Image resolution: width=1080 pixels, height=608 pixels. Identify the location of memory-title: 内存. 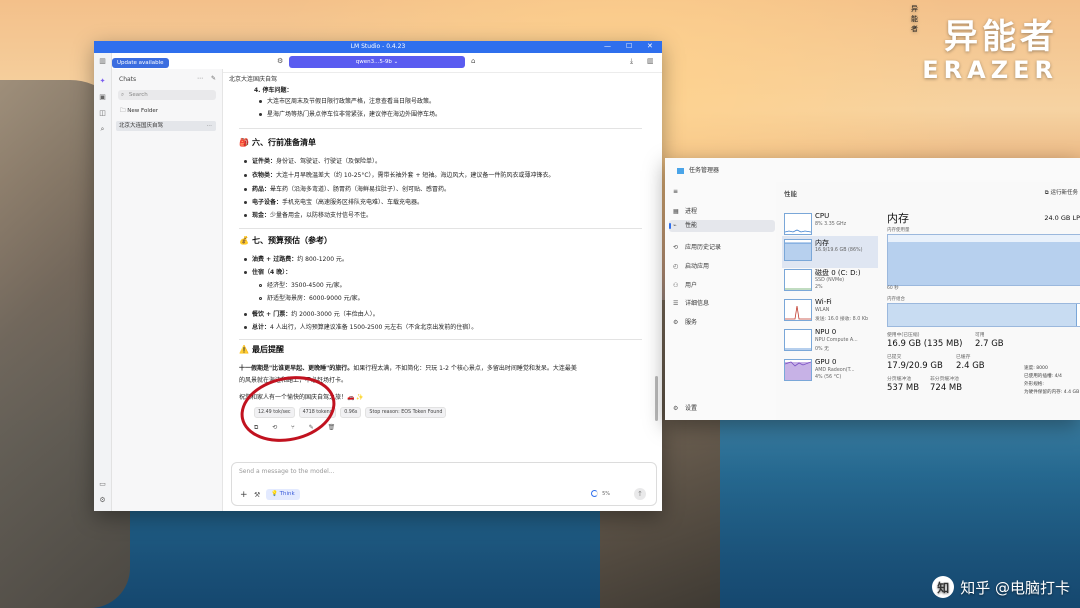
(898, 218).